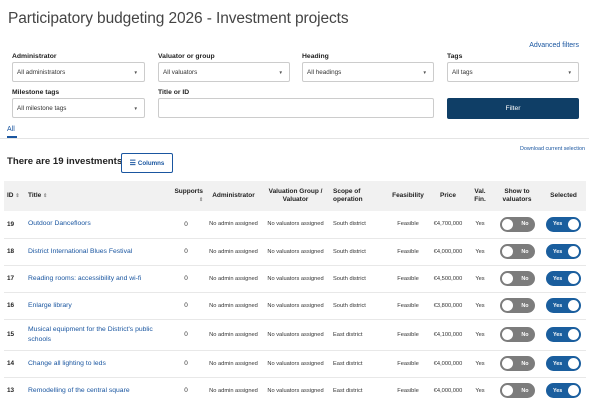 This screenshot has width=589, height=400. What do you see at coordinates (95, 306) in the screenshot?
I see `row-title-link: Enlarge library` at bounding box center [95, 306].